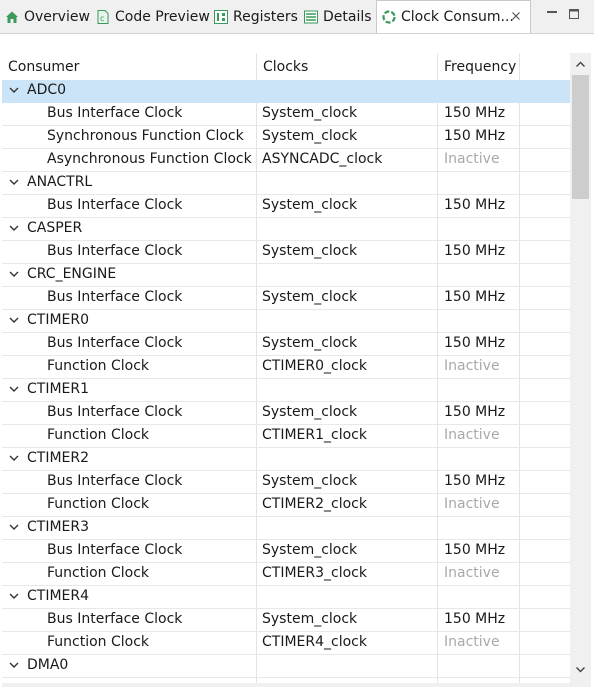 The image size is (594, 687). I want to click on table-header: Consumer Clocks Frequency, so click(286, 66).